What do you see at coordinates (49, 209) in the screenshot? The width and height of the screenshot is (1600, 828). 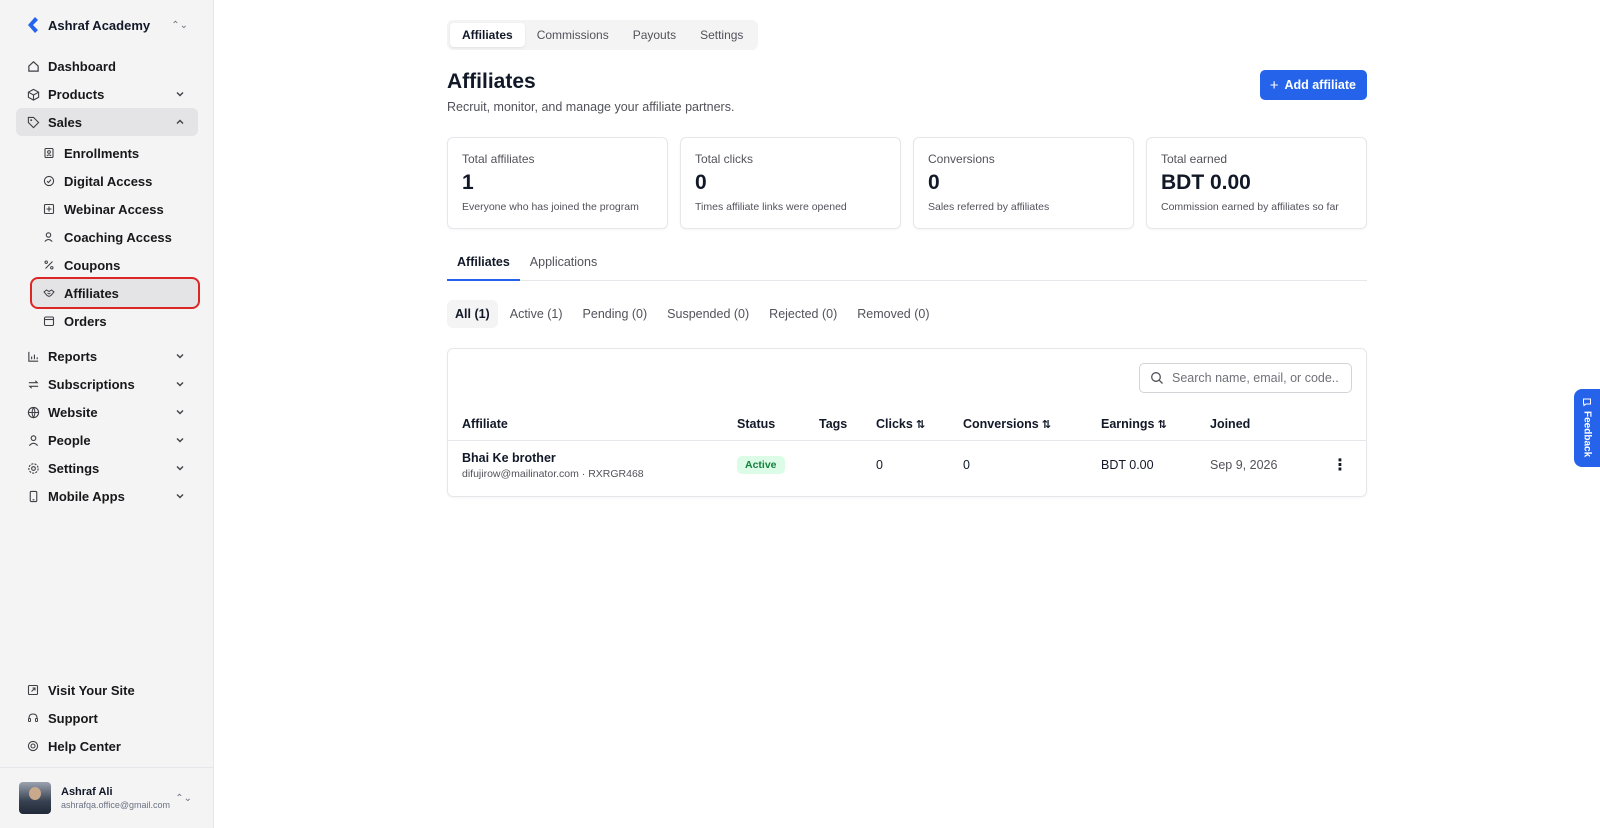 I see `webinar-icon` at bounding box center [49, 209].